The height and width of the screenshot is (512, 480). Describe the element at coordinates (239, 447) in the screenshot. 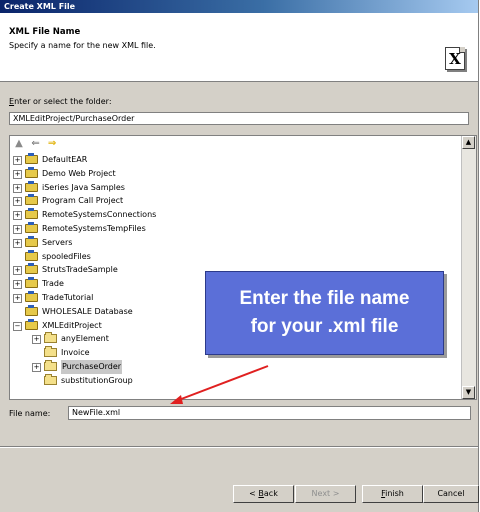

I see `button-separator` at that location.